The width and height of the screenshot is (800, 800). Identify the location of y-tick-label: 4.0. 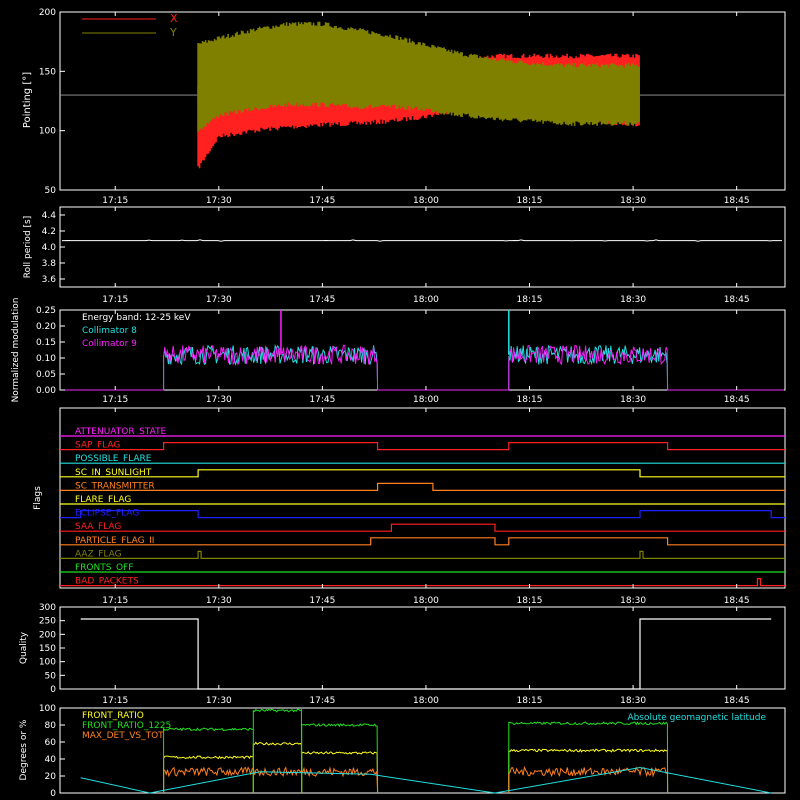
(49, 248).